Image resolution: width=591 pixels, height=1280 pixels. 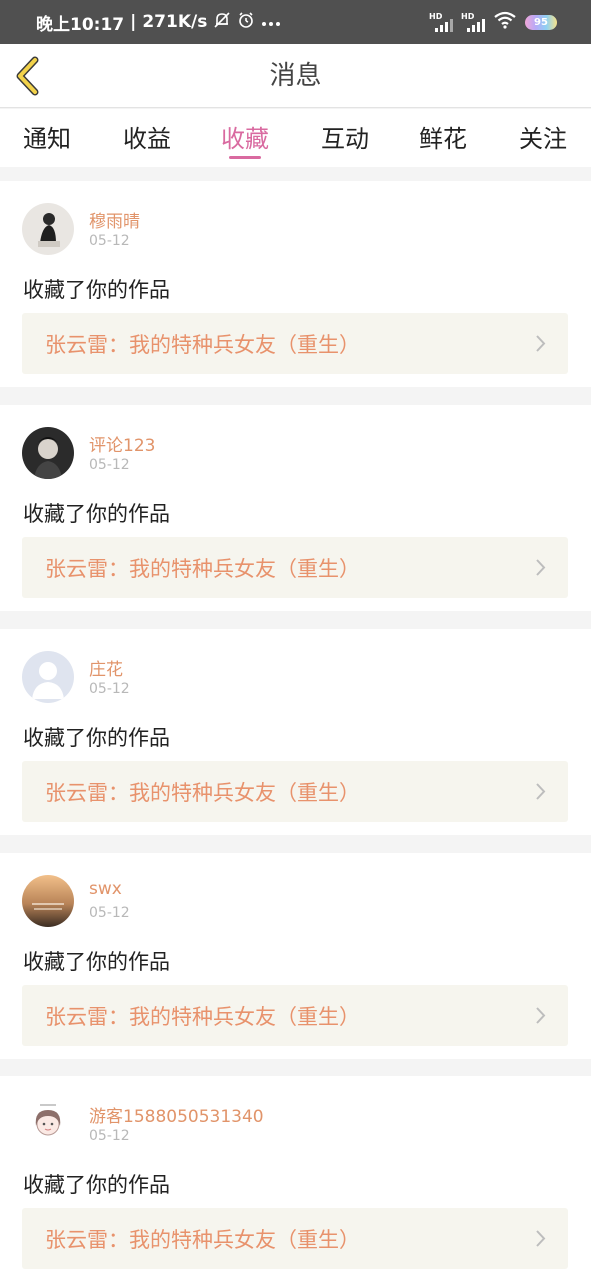 What do you see at coordinates (441, 22) in the screenshot?
I see `signal-1-icon: HD` at bounding box center [441, 22].